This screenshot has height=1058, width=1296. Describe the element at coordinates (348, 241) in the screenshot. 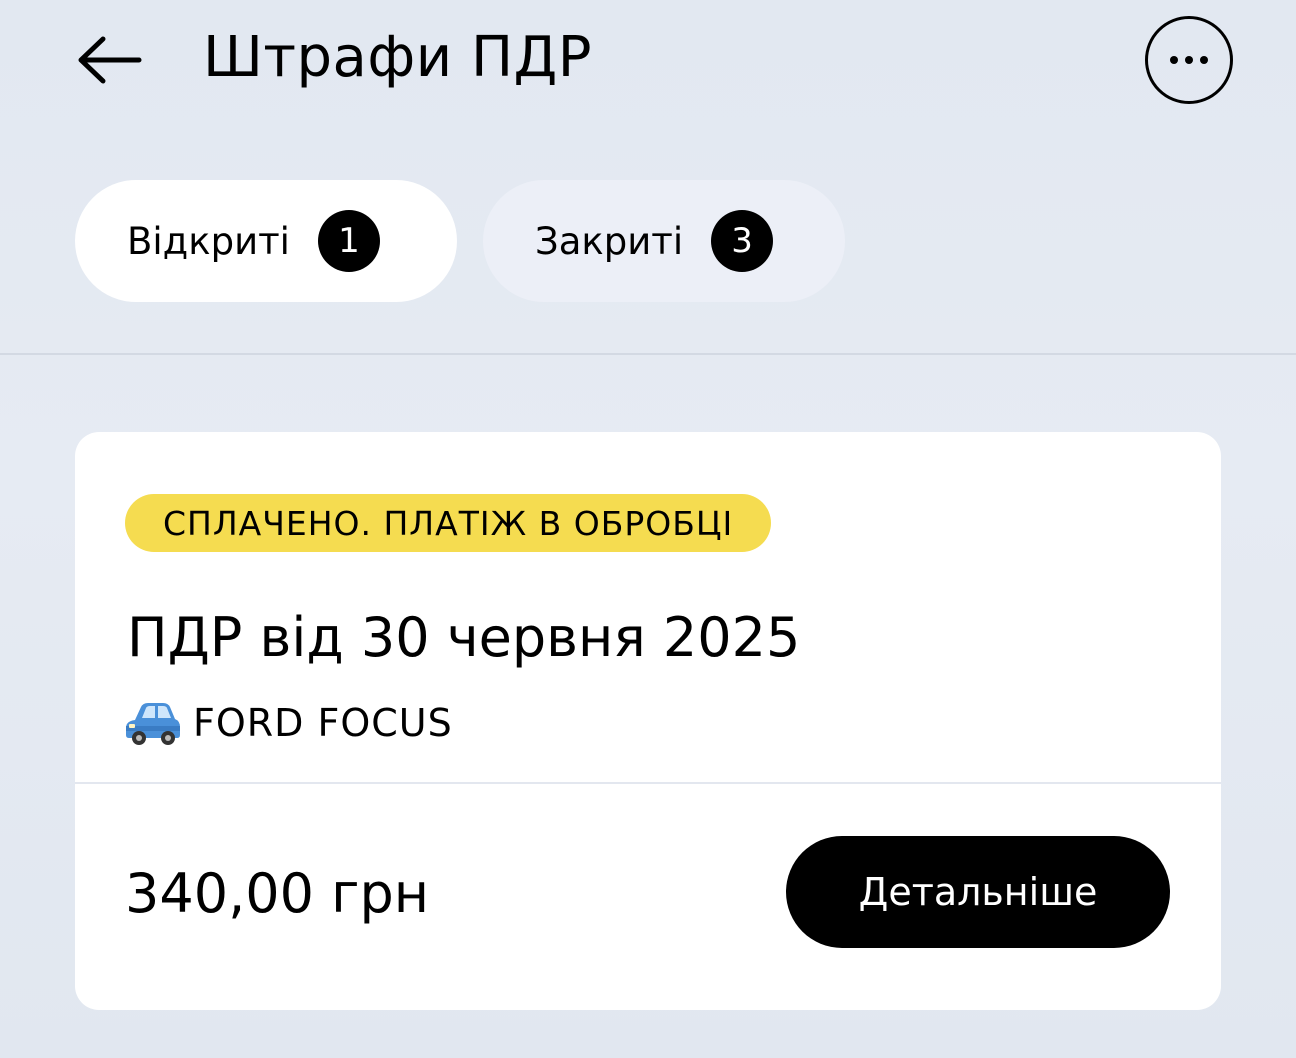

I see `tab-open-count-badge: 1` at that location.